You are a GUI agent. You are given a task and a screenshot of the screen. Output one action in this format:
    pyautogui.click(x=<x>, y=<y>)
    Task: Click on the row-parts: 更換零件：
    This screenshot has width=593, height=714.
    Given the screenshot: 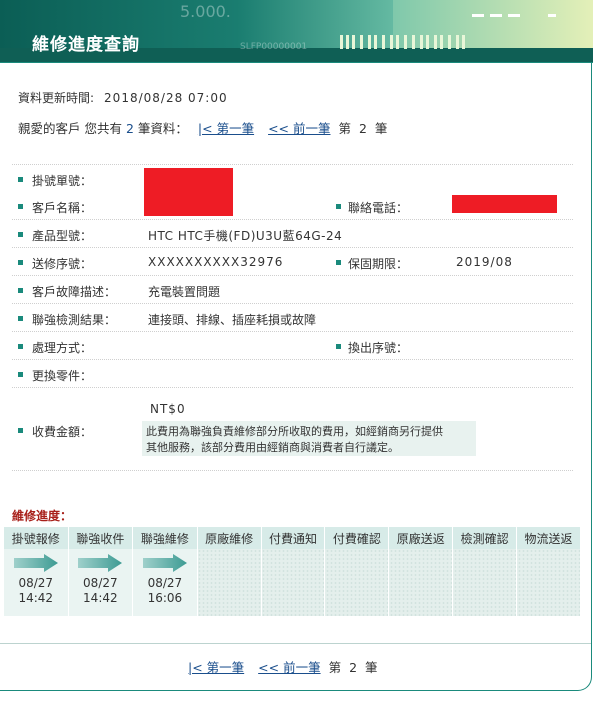 What is the action you would take?
    pyautogui.click(x=292, y=373)
    